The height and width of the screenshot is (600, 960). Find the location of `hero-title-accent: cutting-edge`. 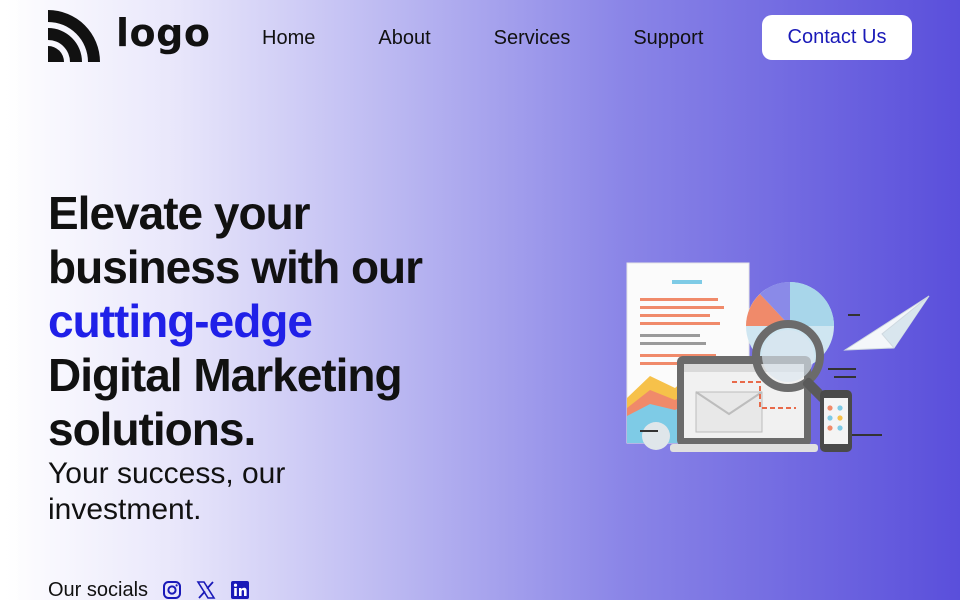

hero-title-accent: cutting-edge is located at coordinates (180, 321).